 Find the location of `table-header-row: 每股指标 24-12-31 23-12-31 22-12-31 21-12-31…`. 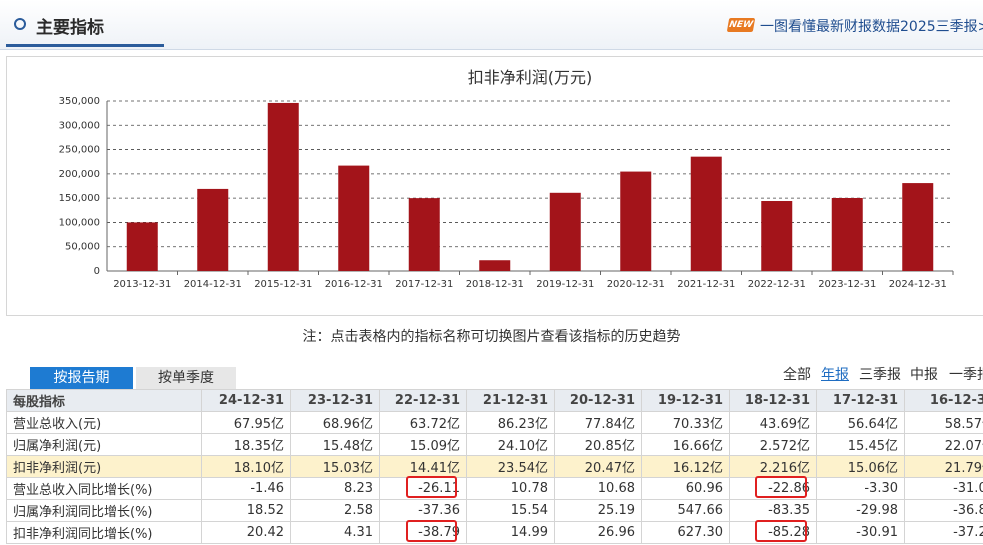

table-header-row: 每股指标 24-12-31 23-12-31 22-12-31 21-12-31… is located at coordinates (494, 400).